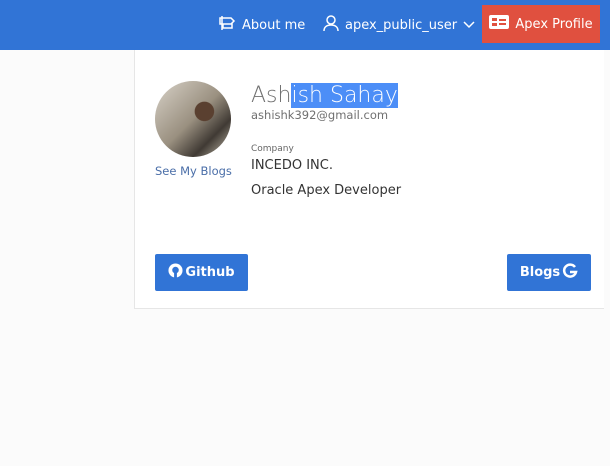 Image resolution: width=610 pixels, height=466 pixels. I want to click on name-part: Ash, so click(271, 95).